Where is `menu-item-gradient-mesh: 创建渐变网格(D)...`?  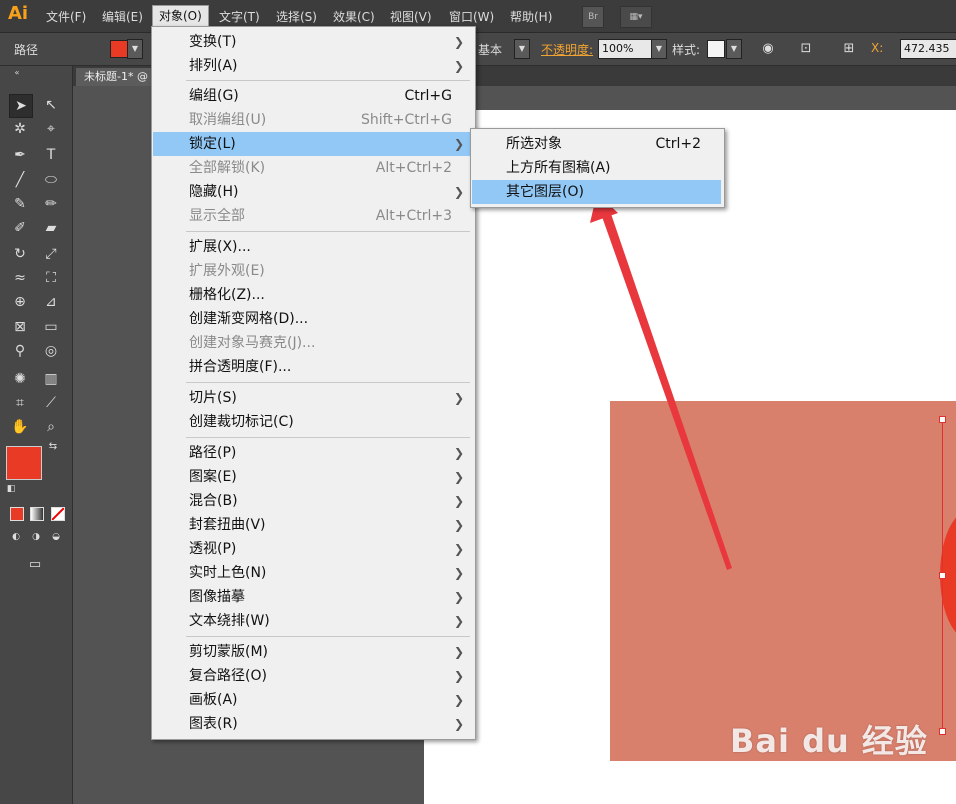
menu-item-gradient-mesh: 创建渐变网格(D)... is located at coordinates (313, 319).